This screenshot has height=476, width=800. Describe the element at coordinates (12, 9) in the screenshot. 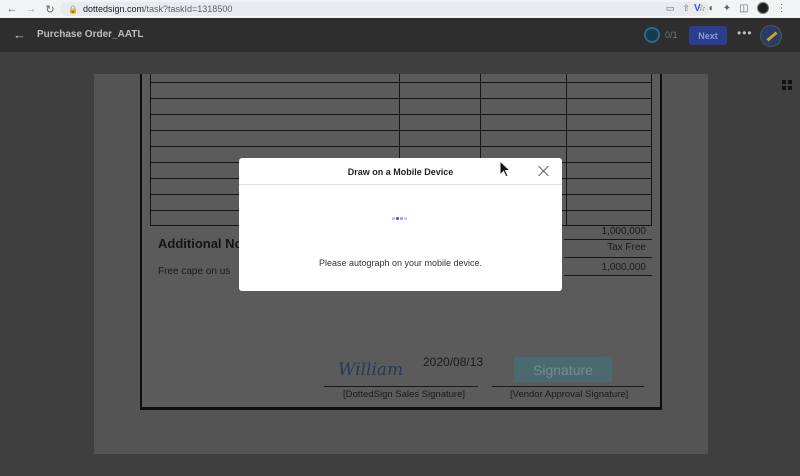

I see `browser-back-icon: ←` at that location.